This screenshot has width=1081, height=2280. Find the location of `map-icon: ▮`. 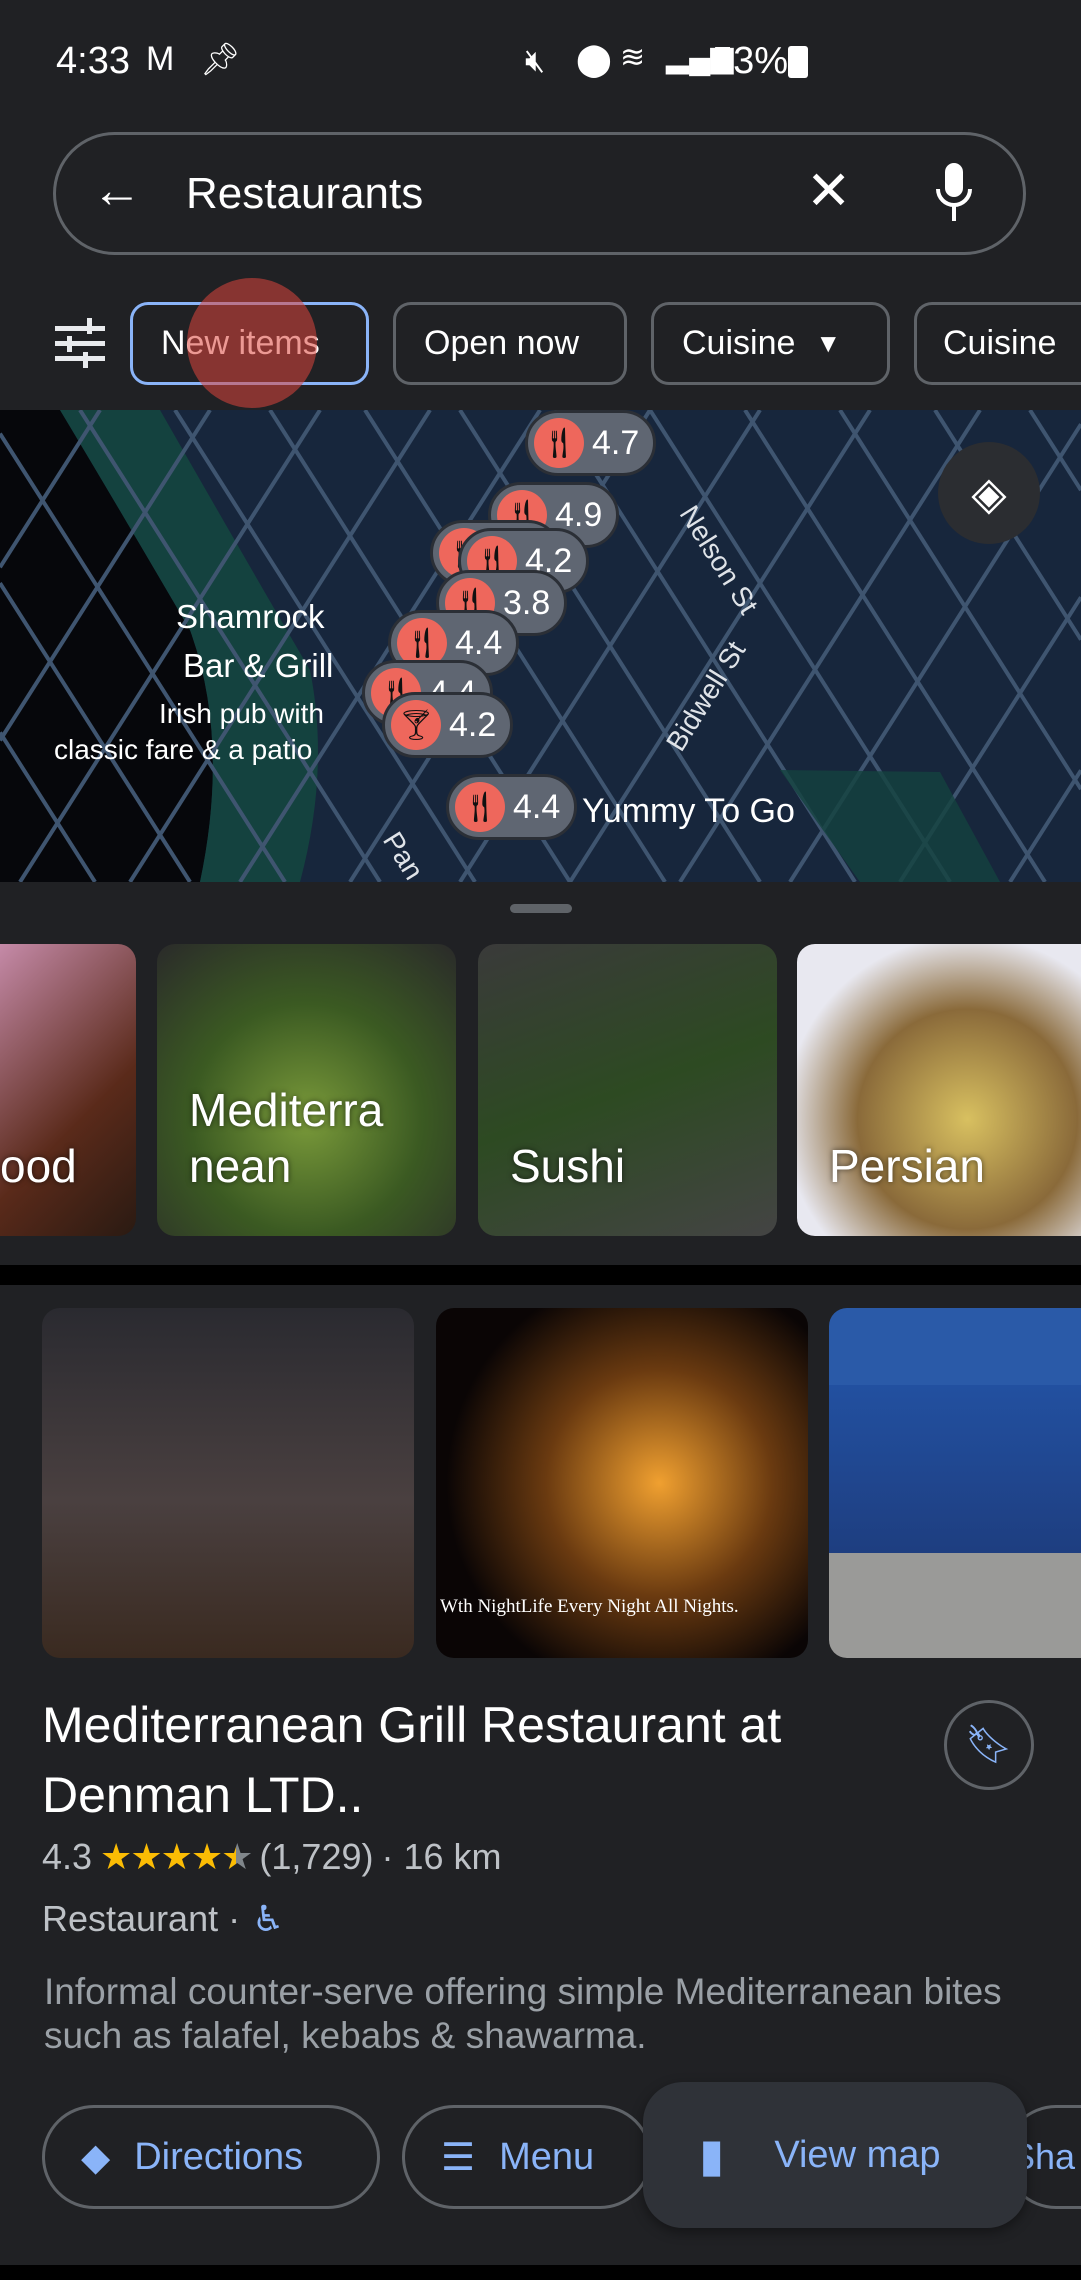

map-icon: ▮ is located at coordinates (712, 2155).